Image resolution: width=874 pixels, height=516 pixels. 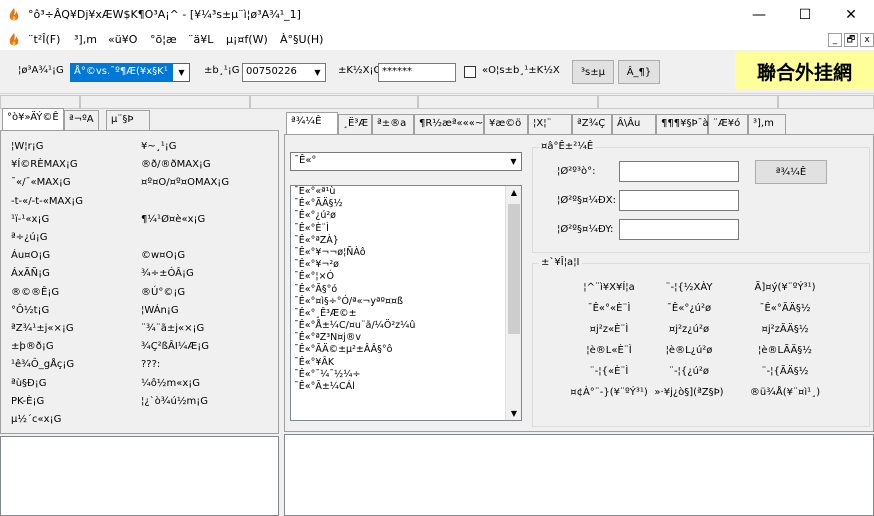 What do you see at coordinates (689, 287) in the screenshot?
I see `place-link: ¨-¦{½XÀY` at bounding box center [689, 287].